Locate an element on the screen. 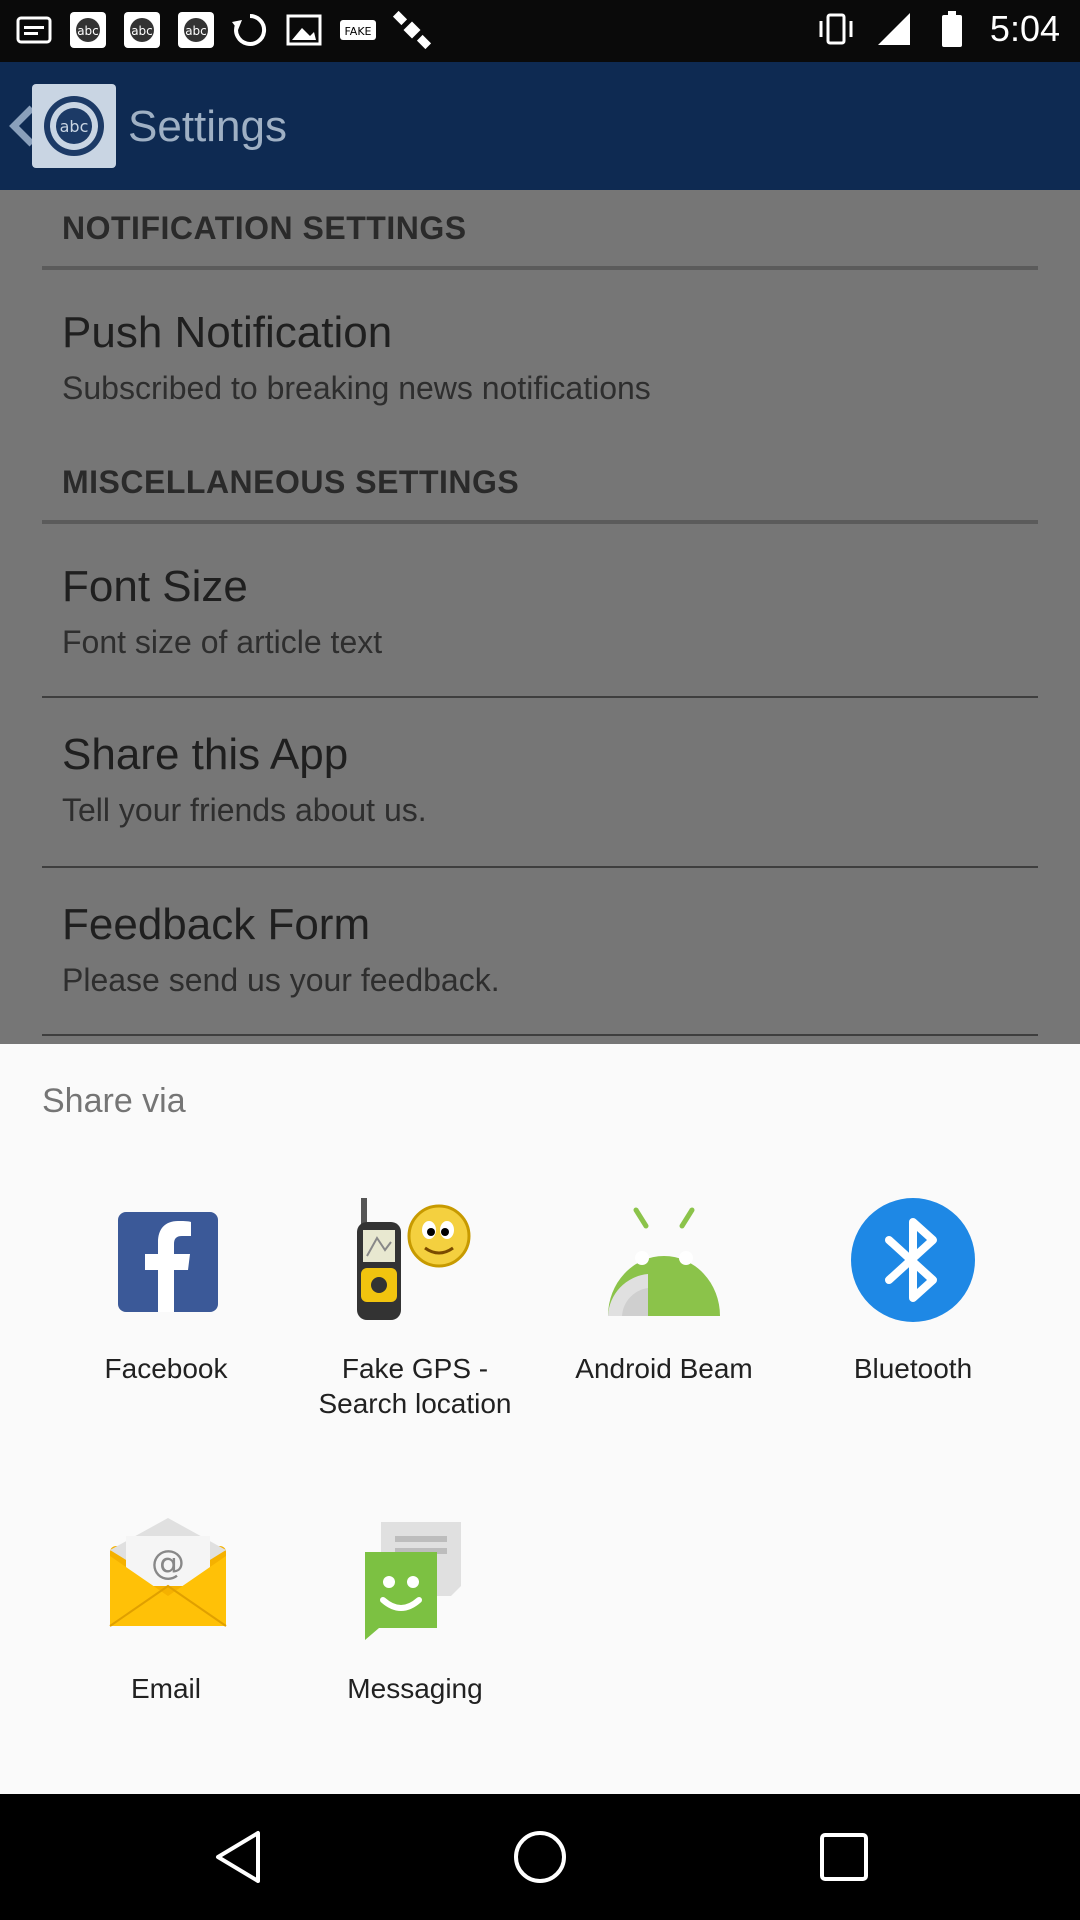  android-beam-label: Android Beam is located at coordinates (664, 1368).